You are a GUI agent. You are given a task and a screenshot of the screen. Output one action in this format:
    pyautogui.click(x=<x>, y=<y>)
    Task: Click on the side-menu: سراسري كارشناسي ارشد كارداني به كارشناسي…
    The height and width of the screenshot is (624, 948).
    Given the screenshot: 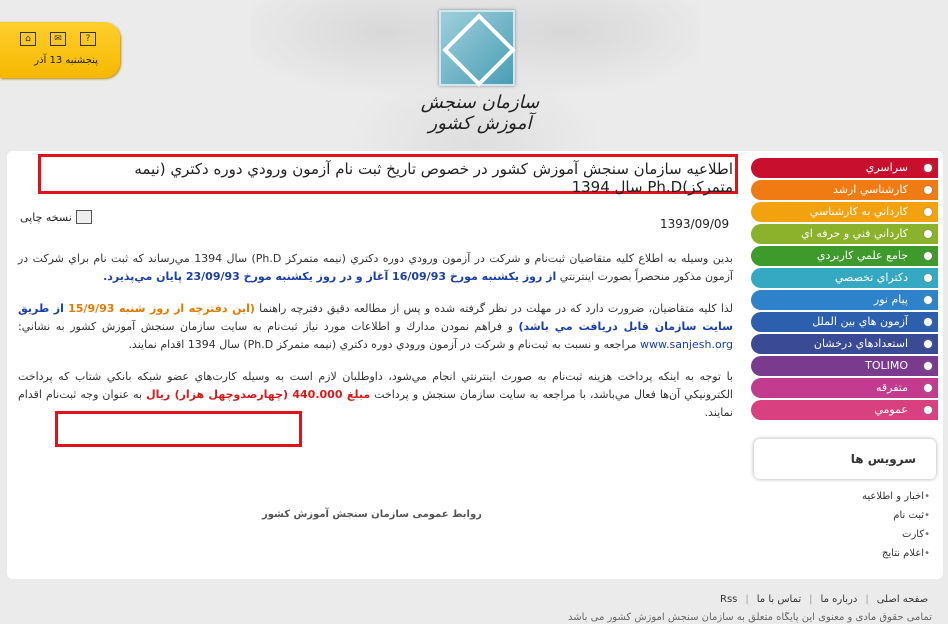 What is the action you would take?
    pyautogui.click(x=844, y=290)
    